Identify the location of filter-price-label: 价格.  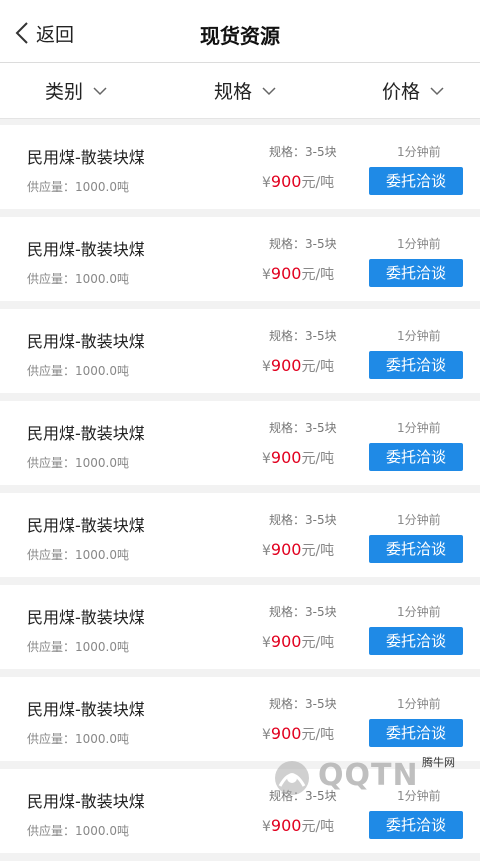
(401, 92).